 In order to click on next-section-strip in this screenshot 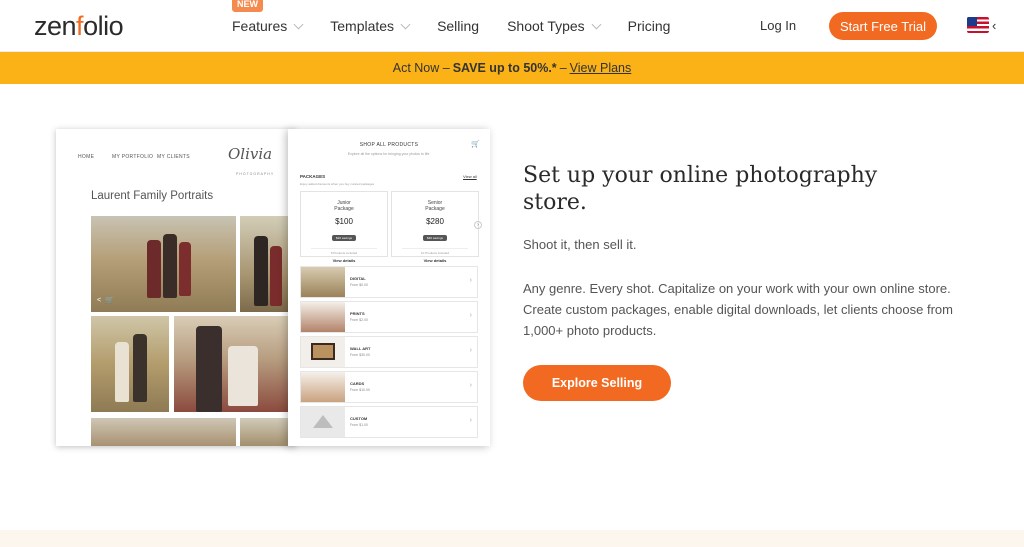, I will do `click(512, 538)`.